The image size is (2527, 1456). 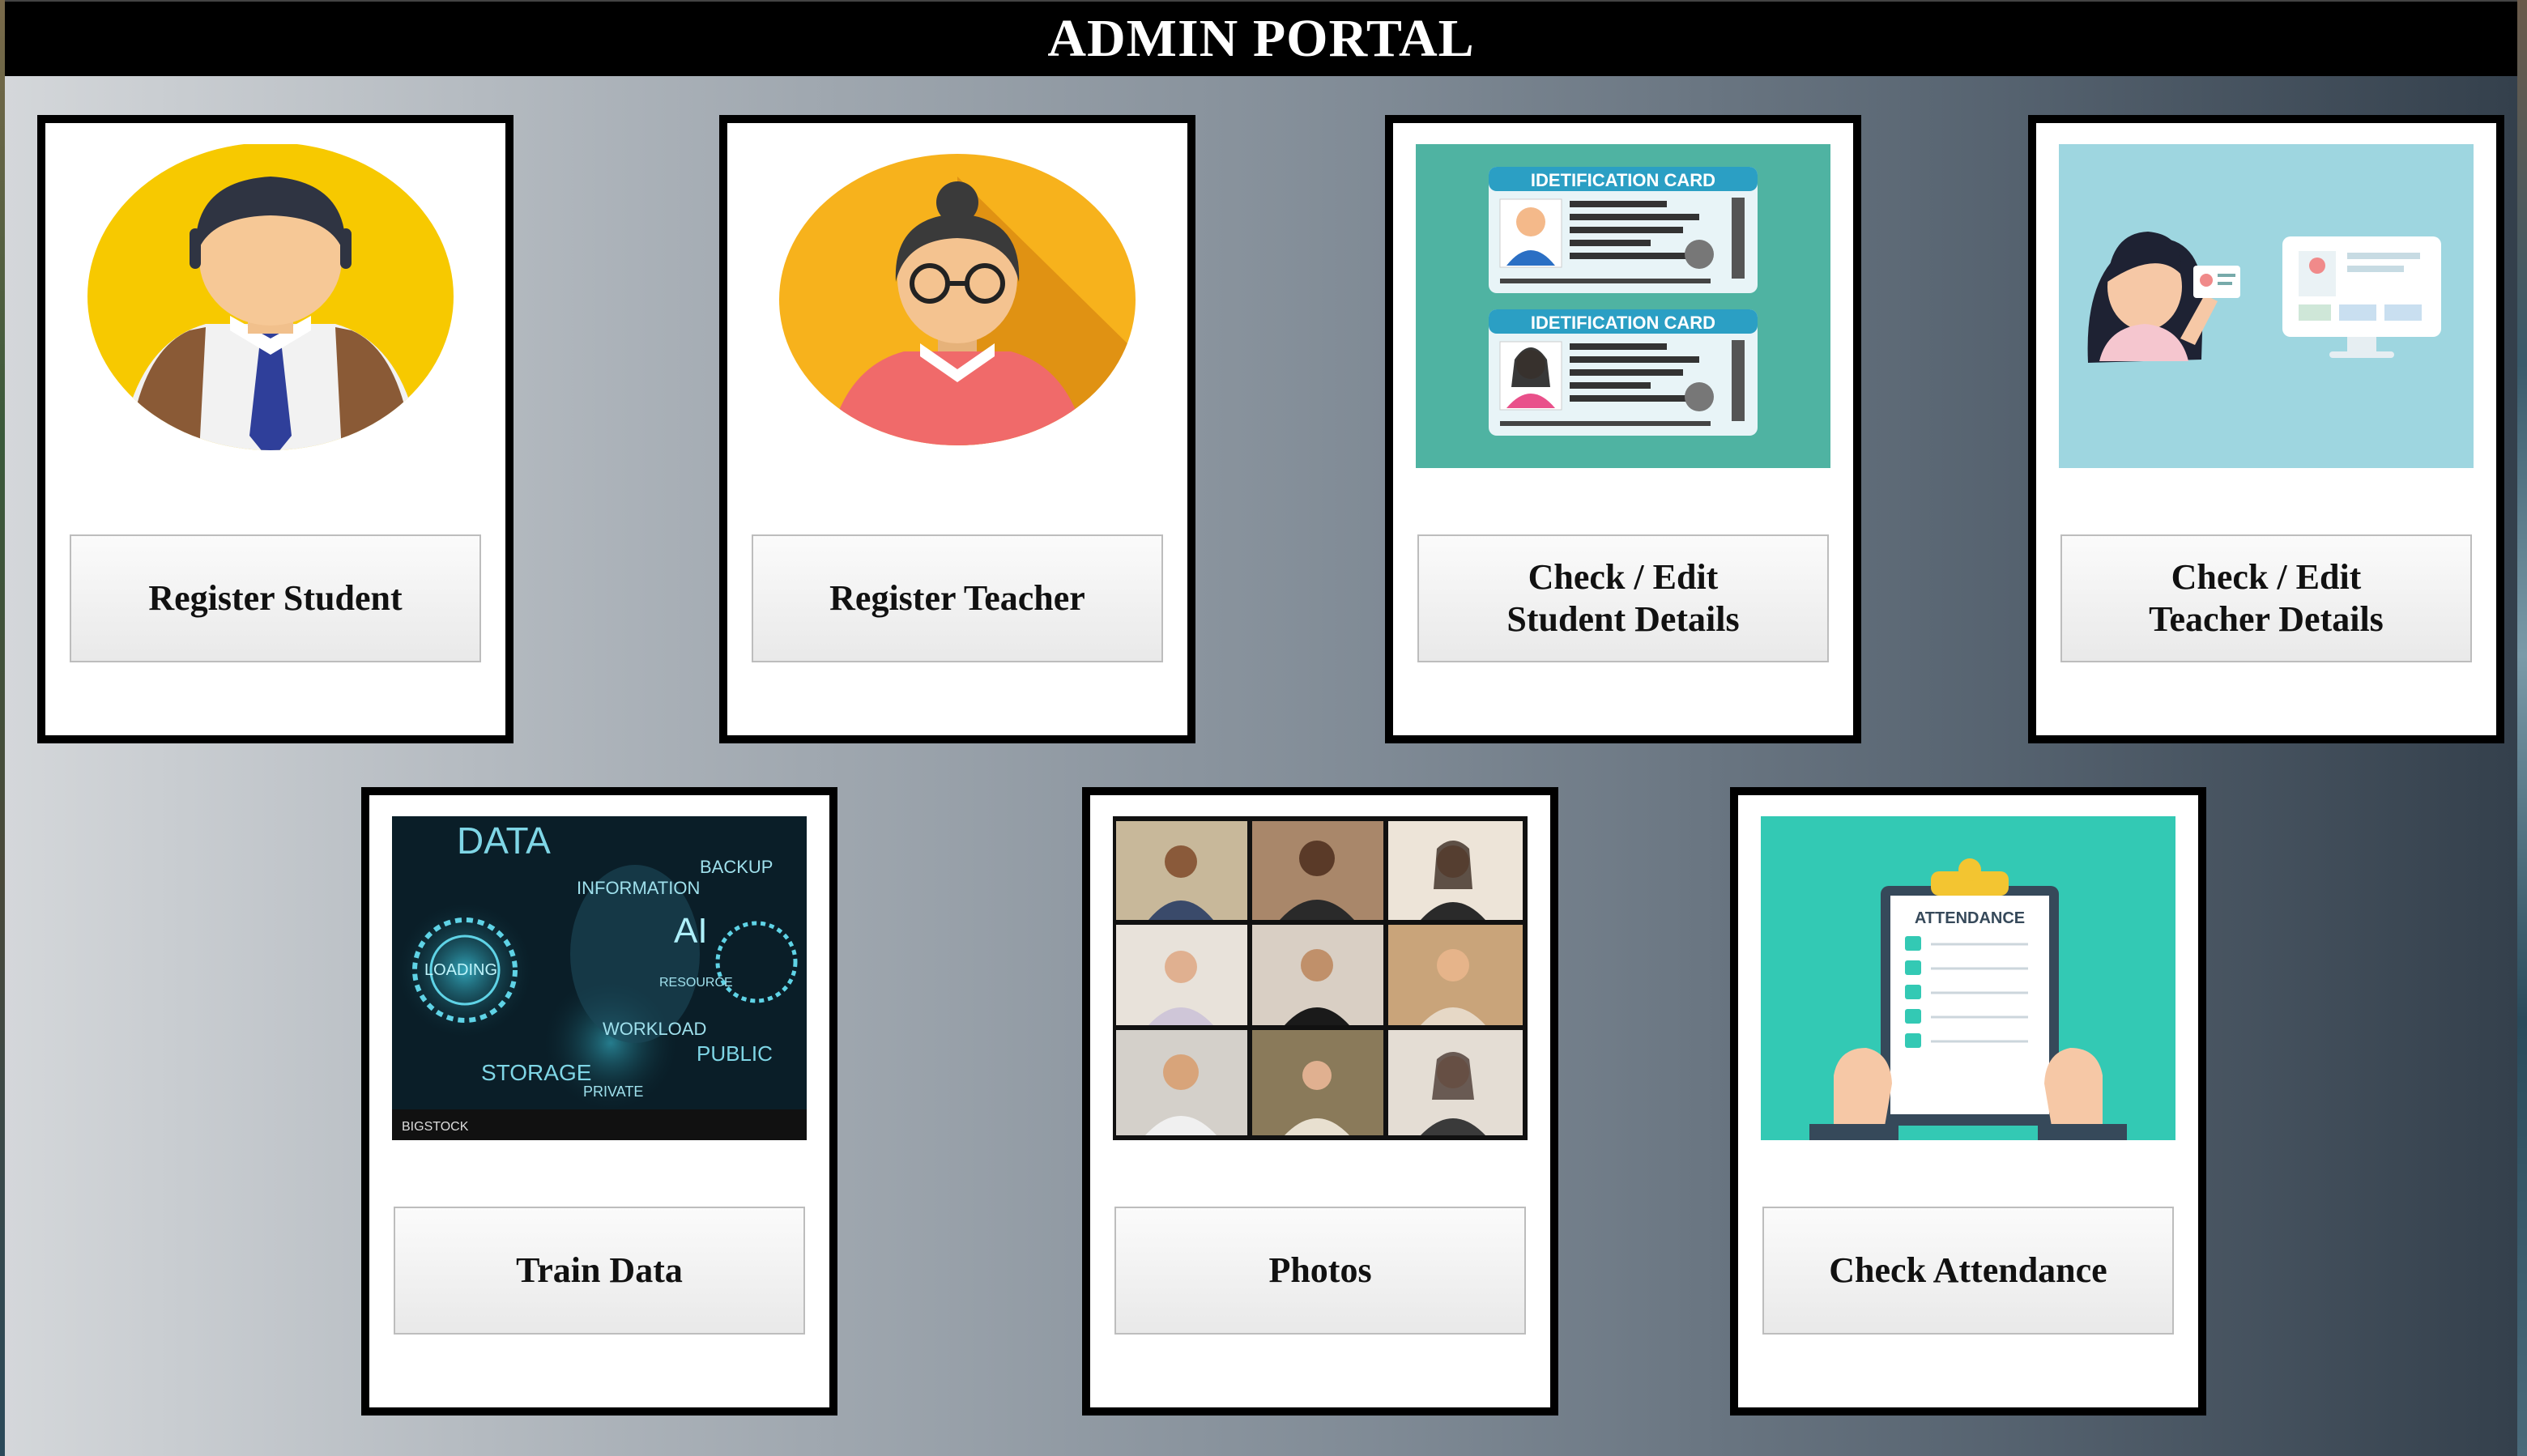 What do you see at coordinates (536, 1072) in the screenshot?
I see `storage-word: STORAGE` at bounding box center [536, 1072].